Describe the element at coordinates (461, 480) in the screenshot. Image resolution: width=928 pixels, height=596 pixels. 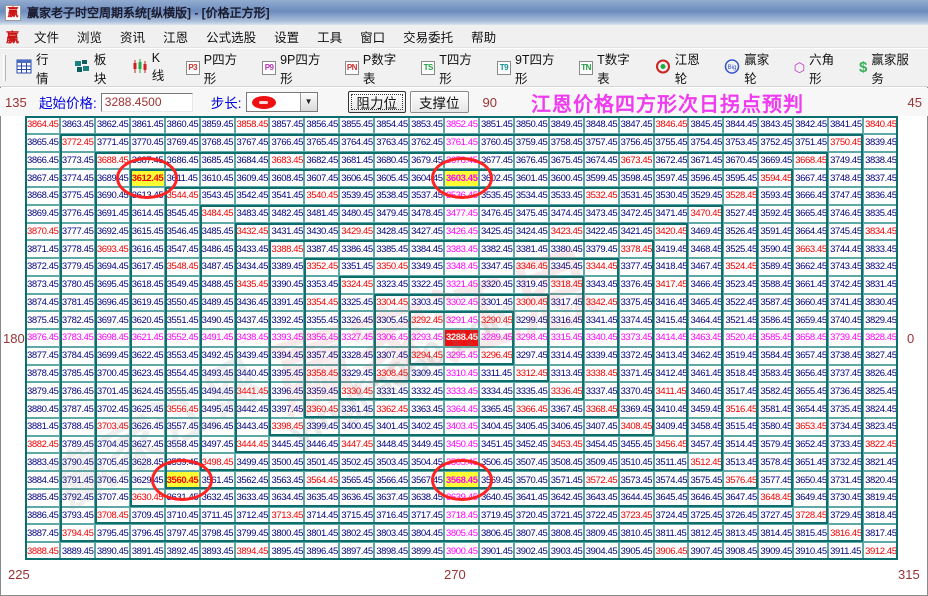
I see `price-cell: 3568.45` at that location.